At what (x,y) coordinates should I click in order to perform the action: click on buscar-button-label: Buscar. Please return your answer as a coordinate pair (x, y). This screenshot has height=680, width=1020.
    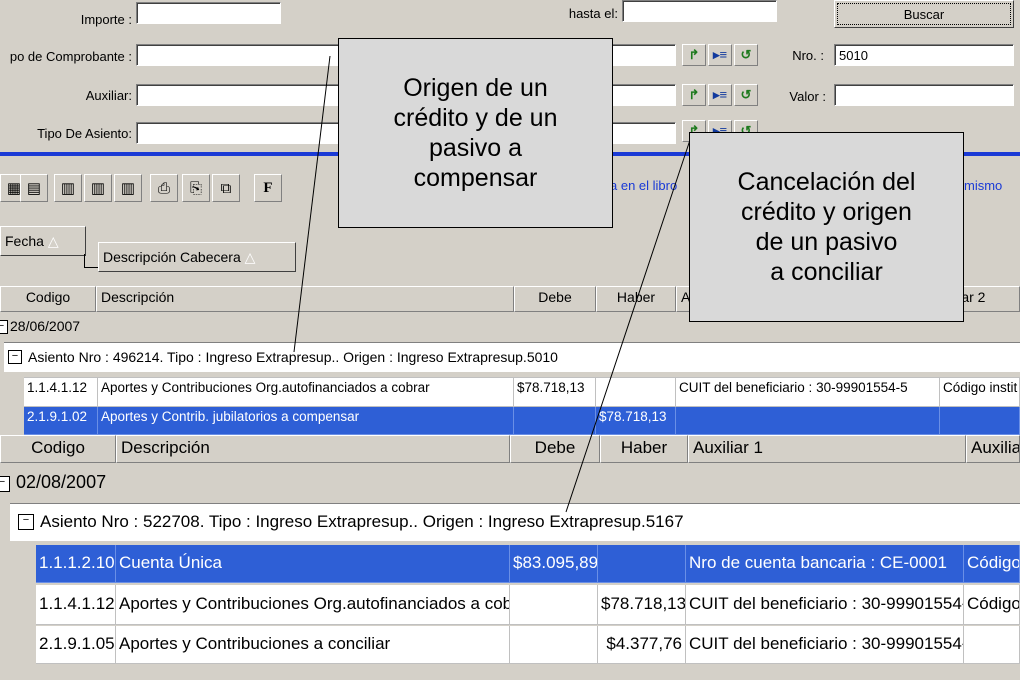
    Looking at the image, I should click on (924, 14).